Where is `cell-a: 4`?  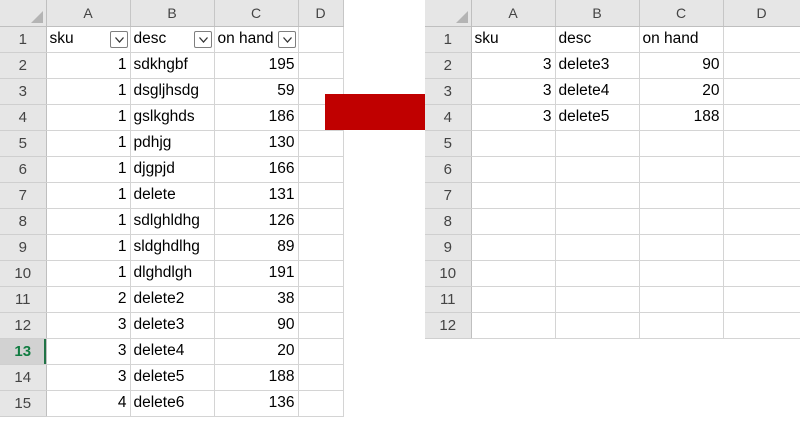
cell-a: 4 is located at coordinates (88, 403).